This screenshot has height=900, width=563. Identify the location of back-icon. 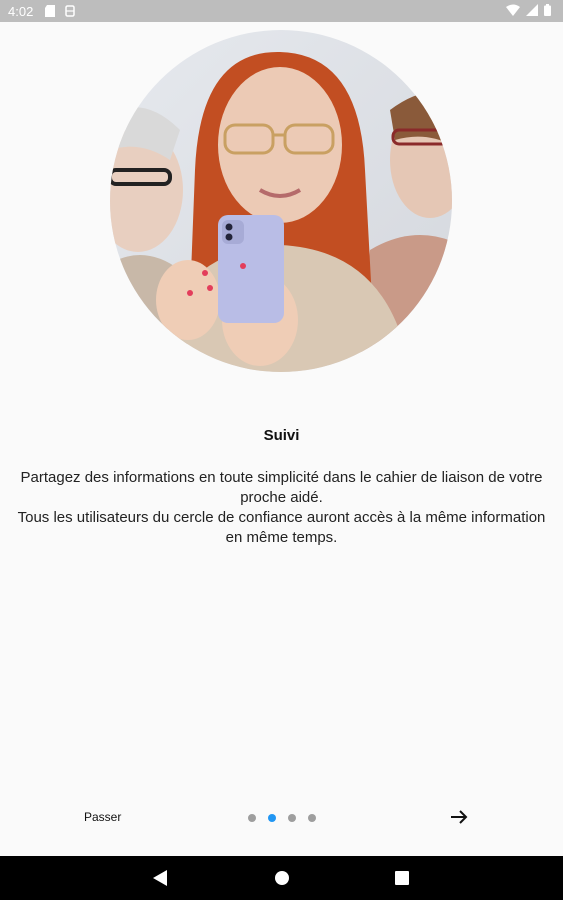
(160, 880).